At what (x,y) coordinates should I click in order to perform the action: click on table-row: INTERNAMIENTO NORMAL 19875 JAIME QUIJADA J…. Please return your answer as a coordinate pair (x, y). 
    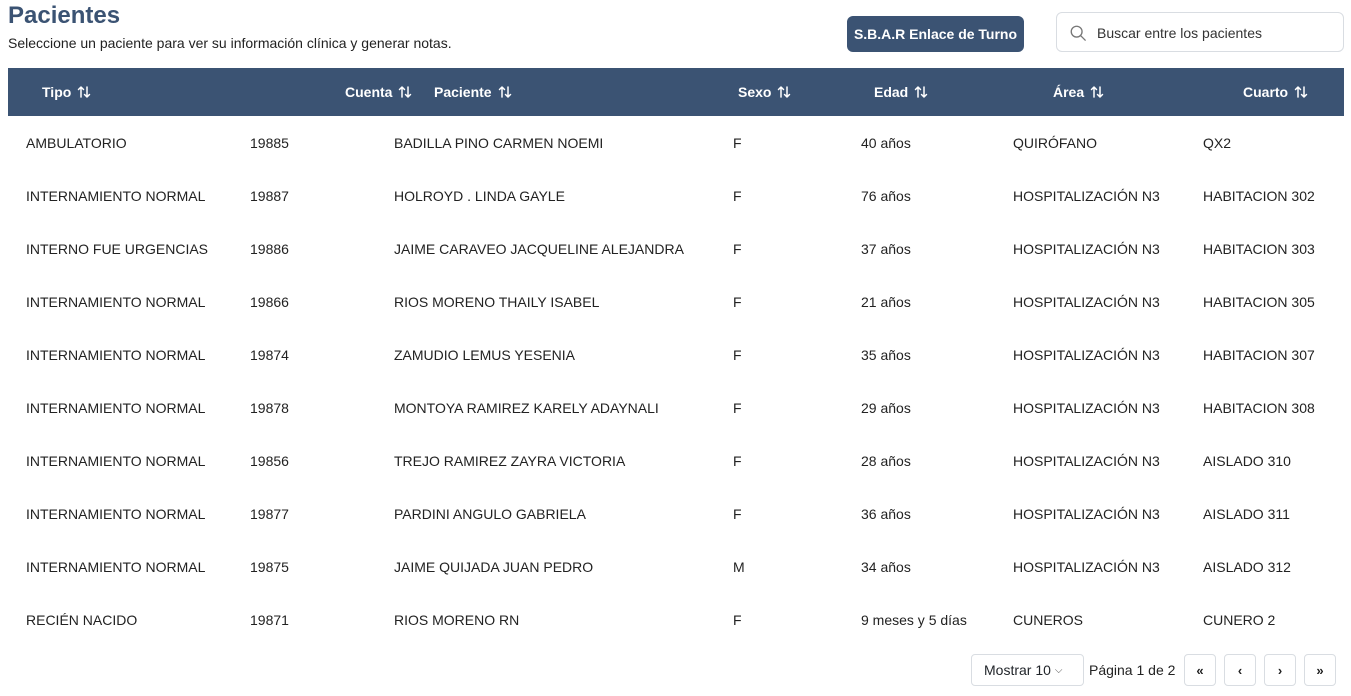
    Looking at the image, I should click on (676, 566).